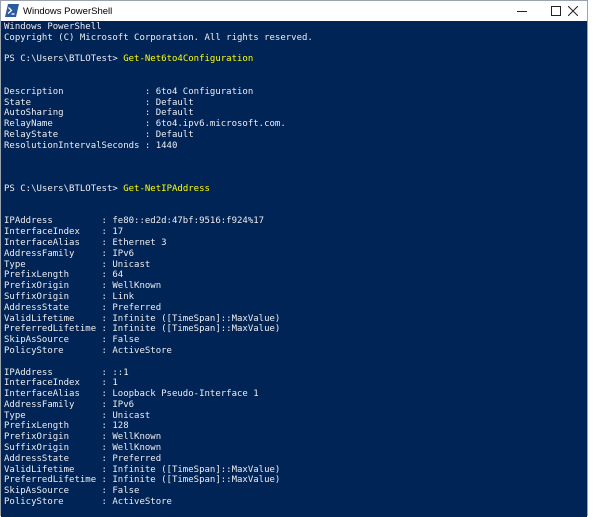  I want to click on output-line: PrefixLength : 64, so click(64, 275).